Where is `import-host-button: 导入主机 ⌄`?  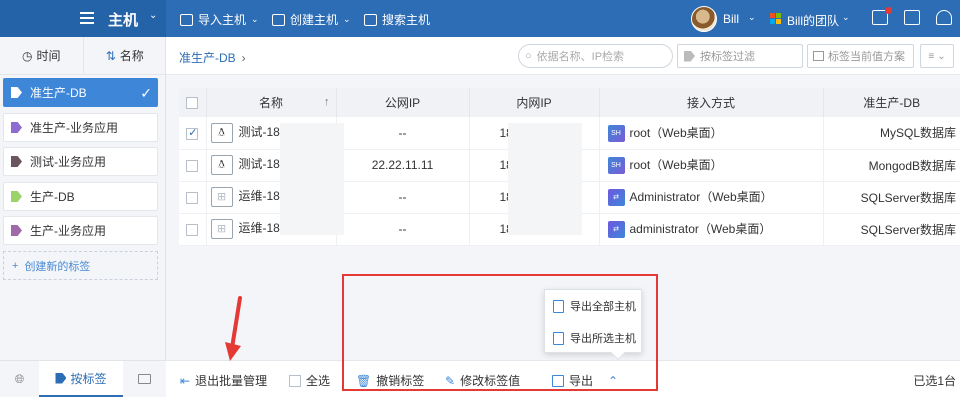
import-host-button: 导入主机 ⌄ is located at coordinates (219, 19).